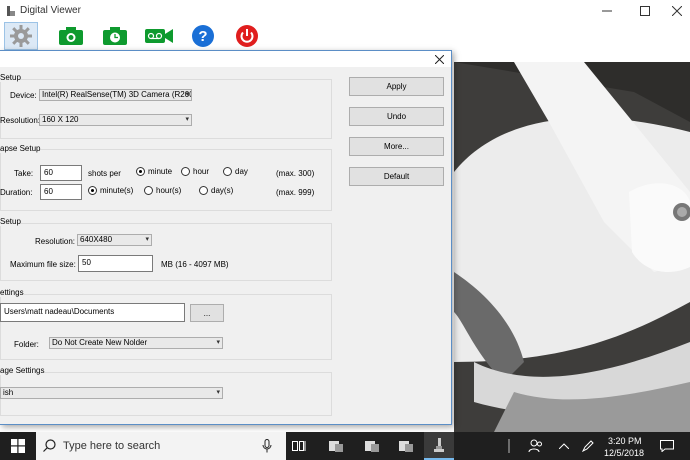  I want to click on device-select: Intel(R) RealSense(TM) 3D Camera (R200 ▾, so click(115, 95).